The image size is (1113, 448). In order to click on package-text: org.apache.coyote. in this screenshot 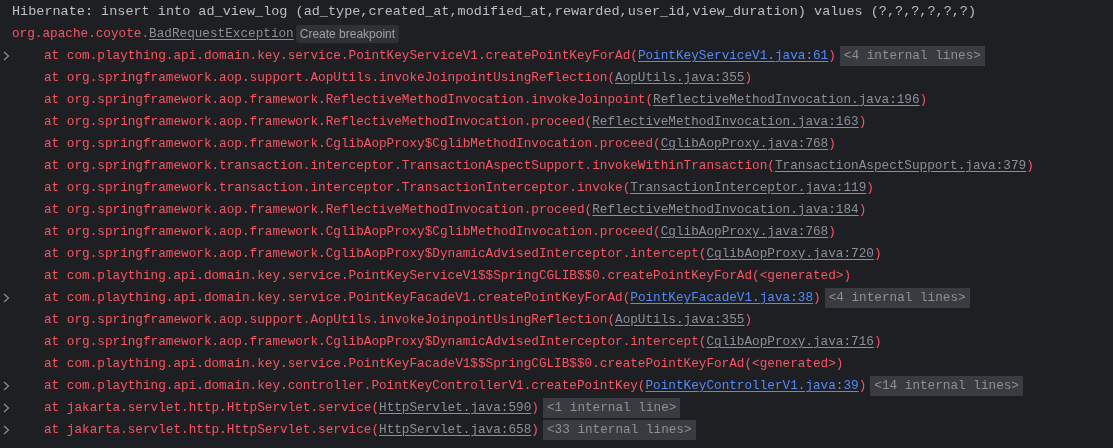, I will do `click(81, 34)`.